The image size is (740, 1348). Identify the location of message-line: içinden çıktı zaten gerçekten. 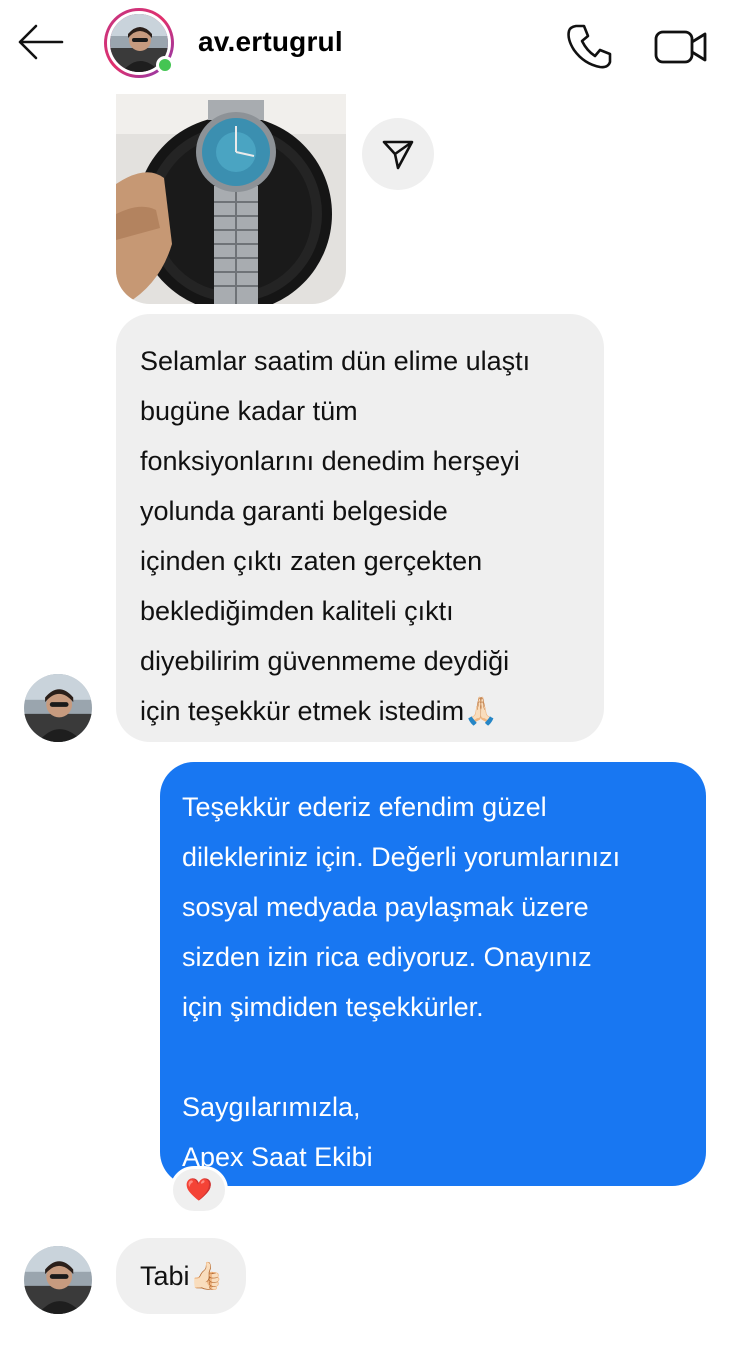
(311, 561).